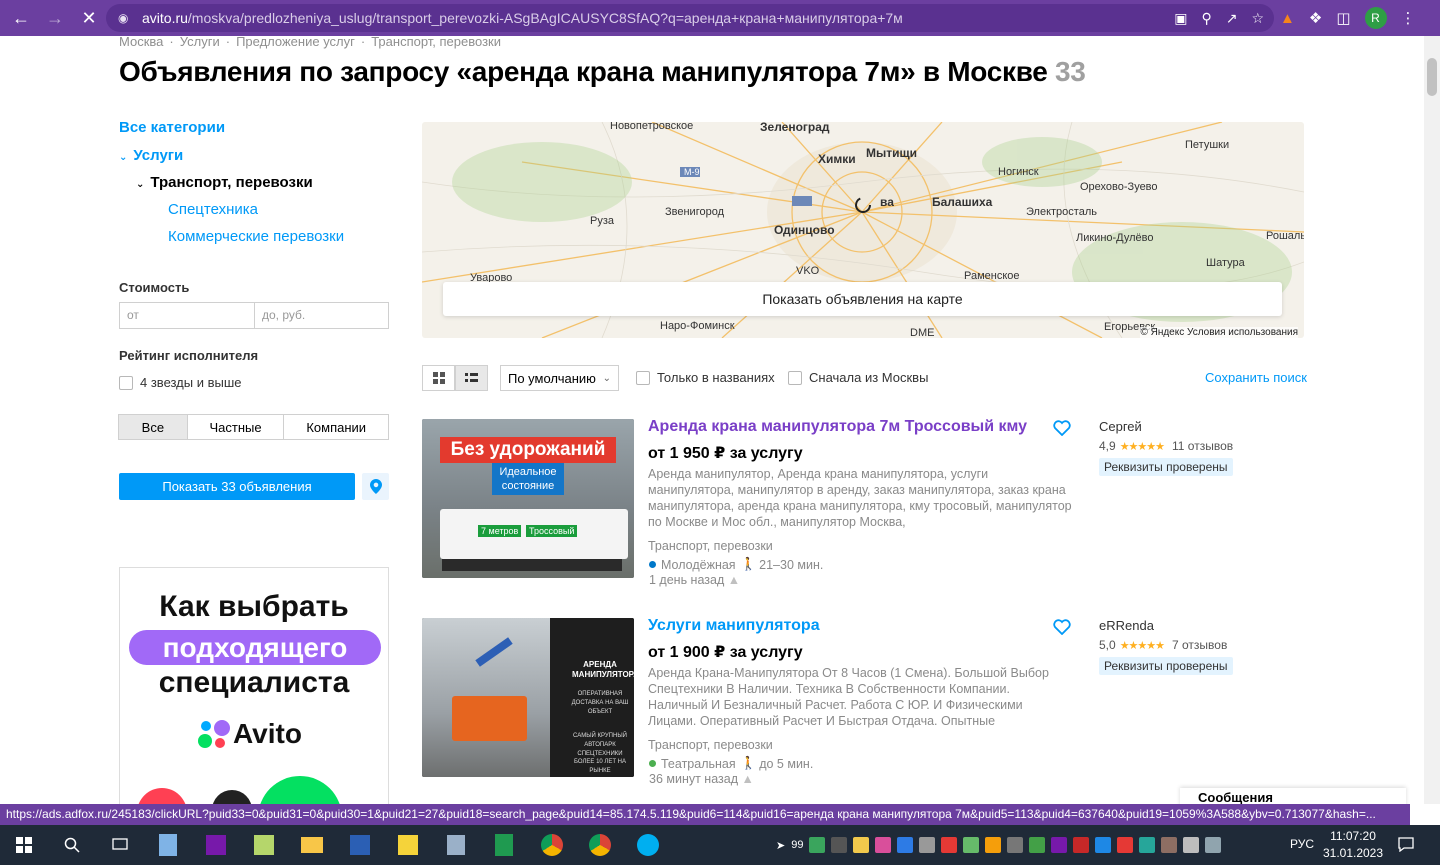 The width and height of the screenshot is (1440, 865). I want to click on task-view-icon, so click(120, 845).